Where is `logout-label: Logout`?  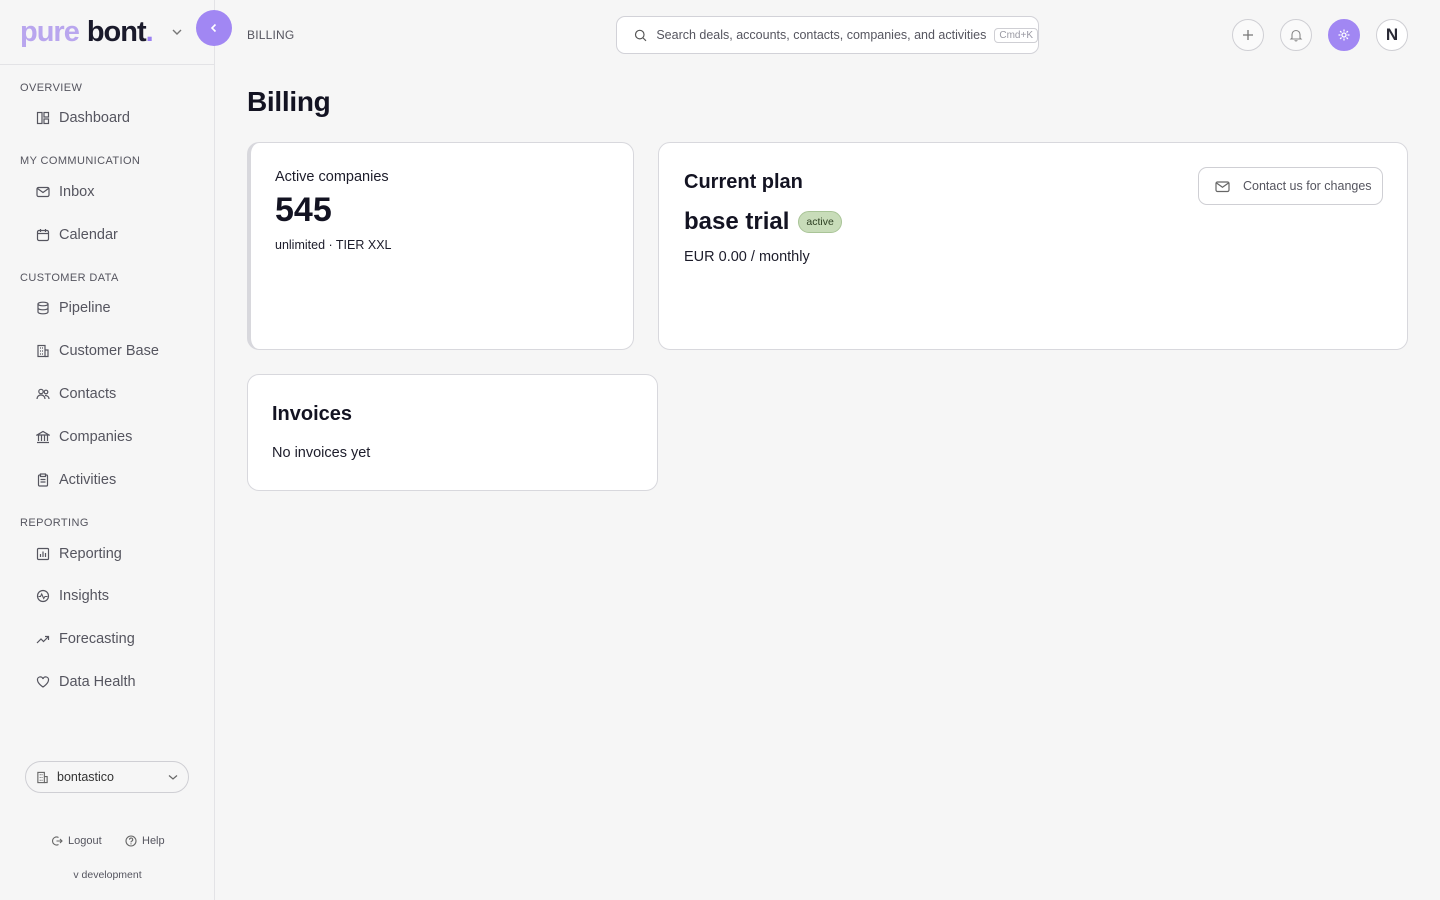 logout-label: Logout is located at coordinates (85, 841).